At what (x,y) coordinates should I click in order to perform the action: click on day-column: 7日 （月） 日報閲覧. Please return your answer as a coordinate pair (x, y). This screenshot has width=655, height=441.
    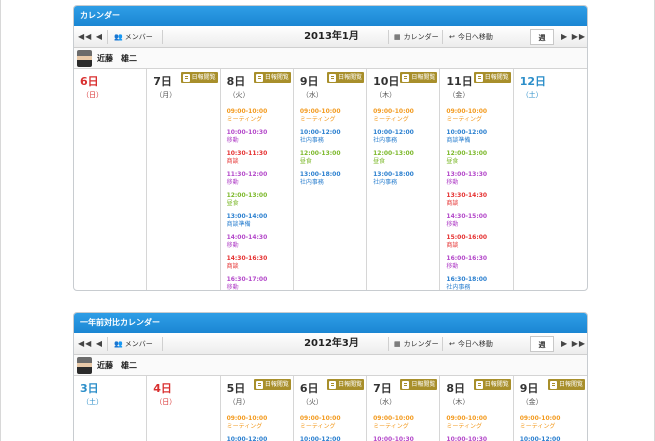
    Looking at the image, I should click on (184, 179).